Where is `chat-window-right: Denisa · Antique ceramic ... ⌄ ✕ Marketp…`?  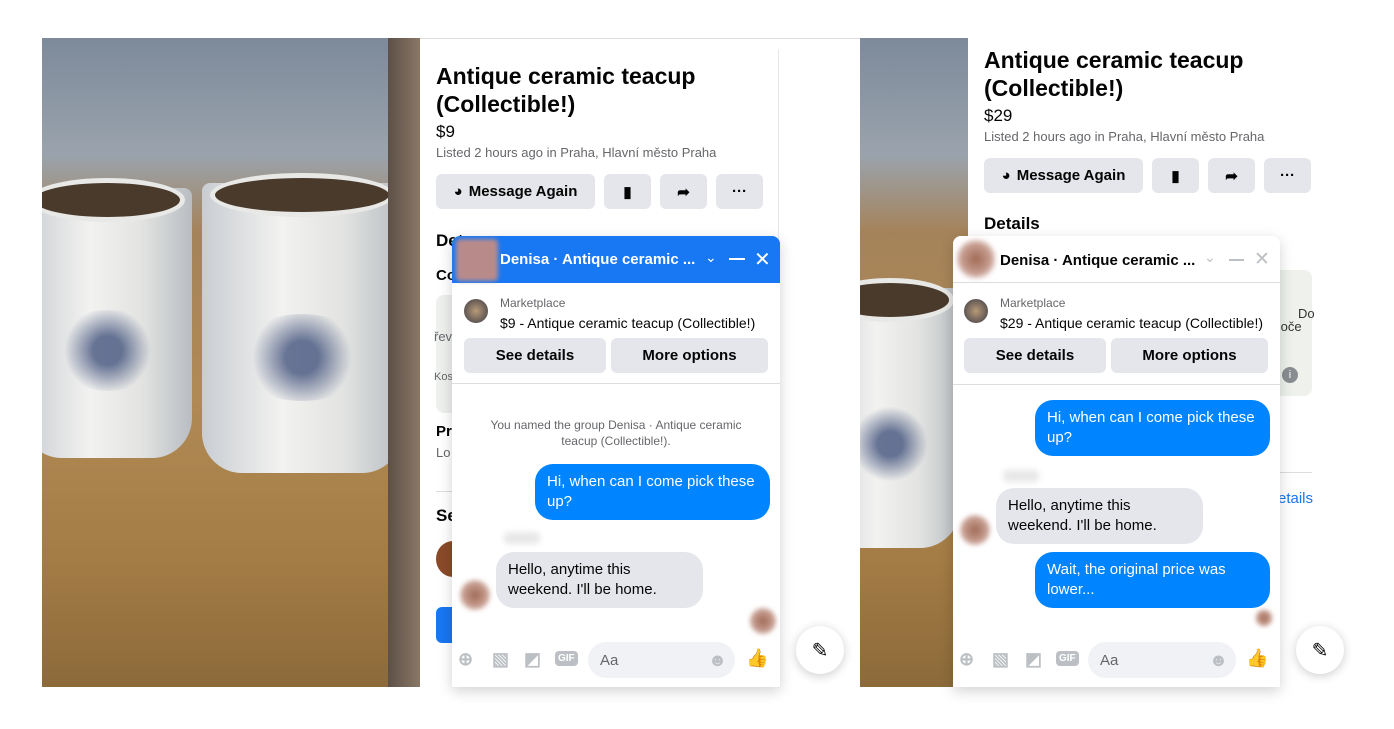 chat-window-right: Denisa · Antique ceramic ... ⌄ ✕ Marketp… is located at coordinates (1116, 461).